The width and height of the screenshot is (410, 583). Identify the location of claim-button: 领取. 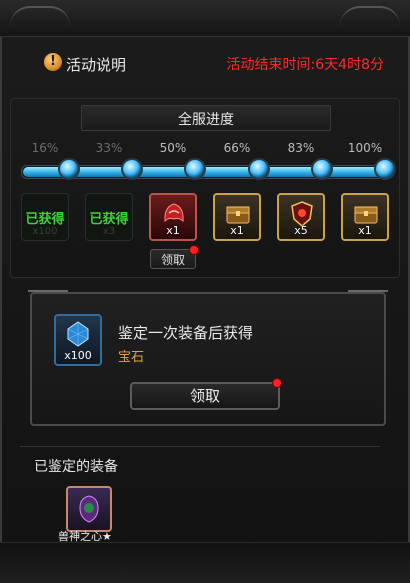
(205, 396).